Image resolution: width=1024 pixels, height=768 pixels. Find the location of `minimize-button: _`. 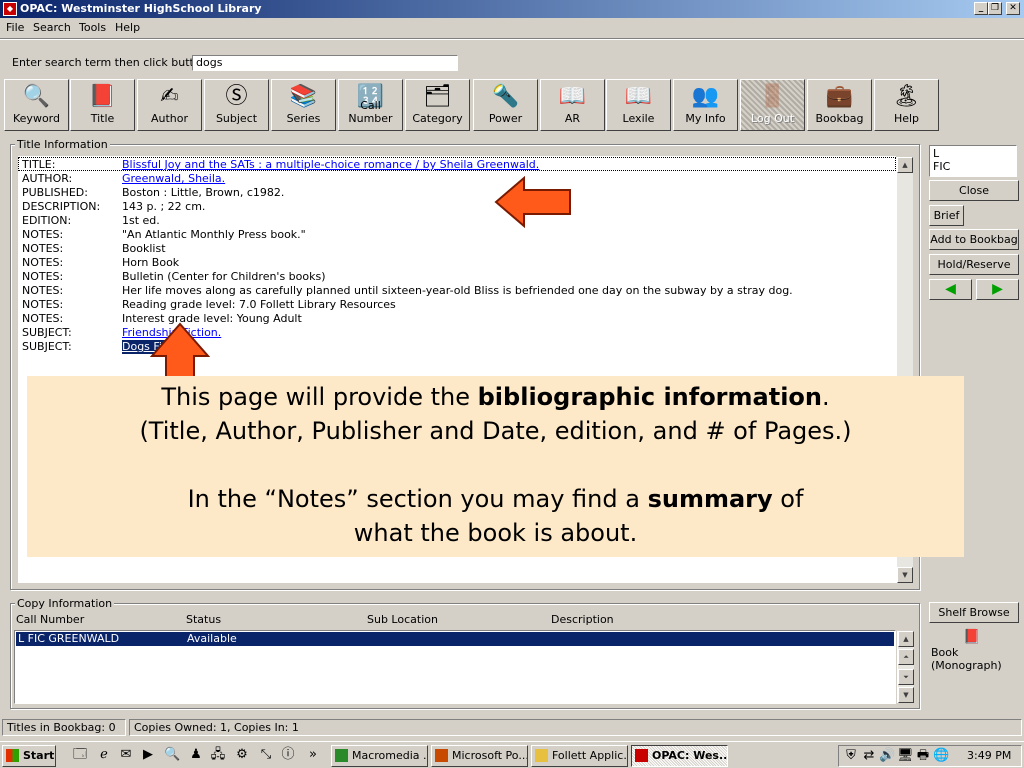

minimize-button: _ is located at coordinates (981, 8).